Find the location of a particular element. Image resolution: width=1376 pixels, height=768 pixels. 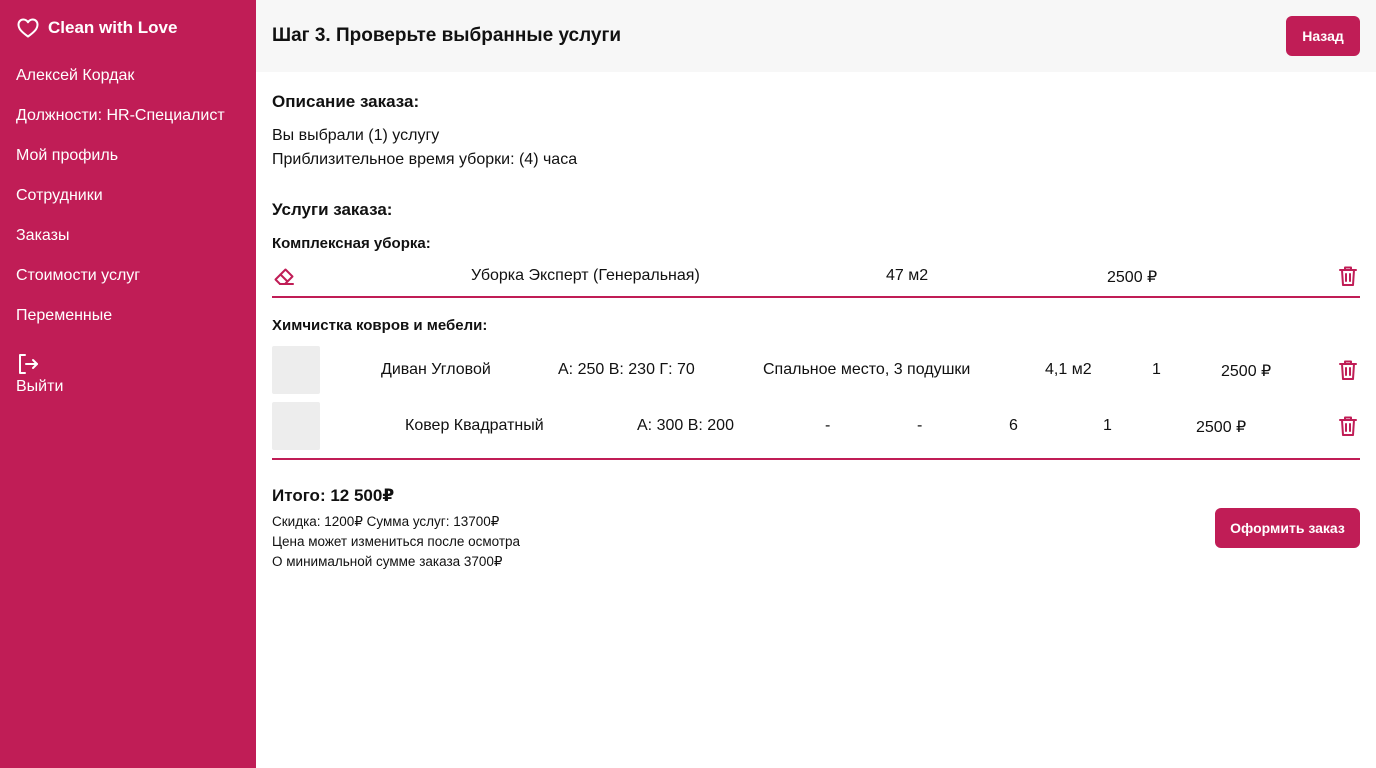

brand-name: Clean with Love is located at coordinates (113, 27).